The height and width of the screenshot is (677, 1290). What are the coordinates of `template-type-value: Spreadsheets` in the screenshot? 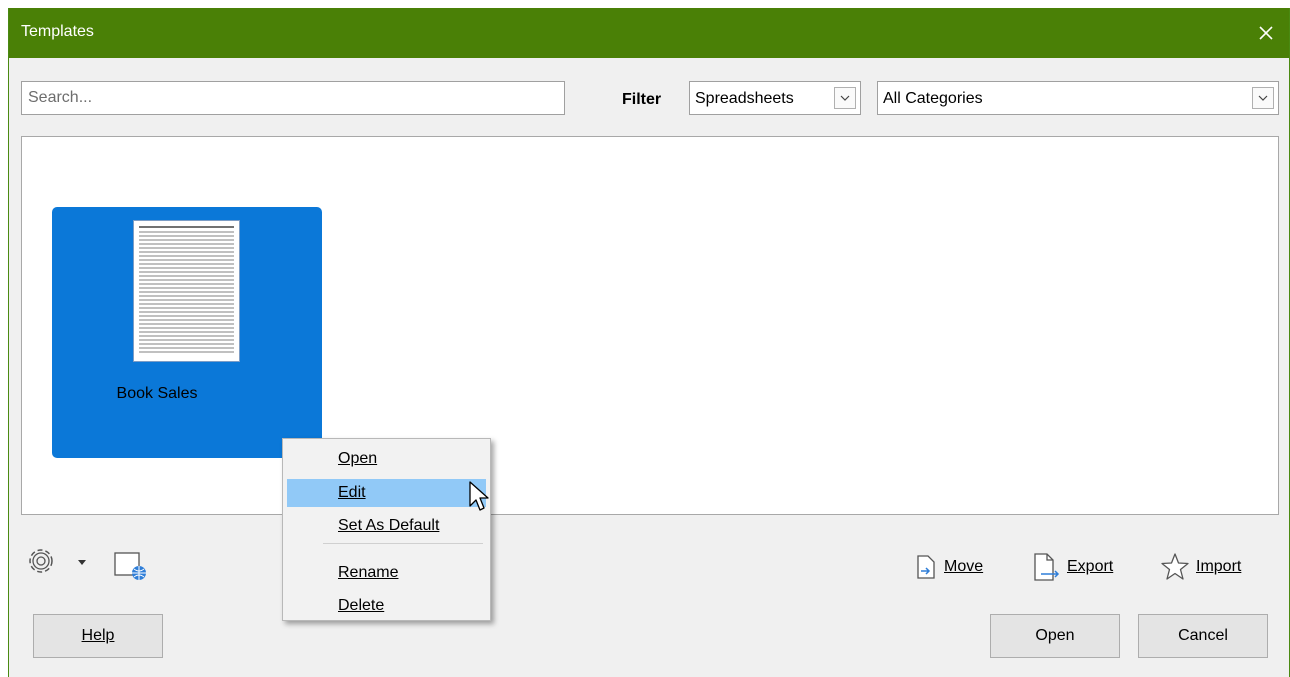 It's located at (744, 98).